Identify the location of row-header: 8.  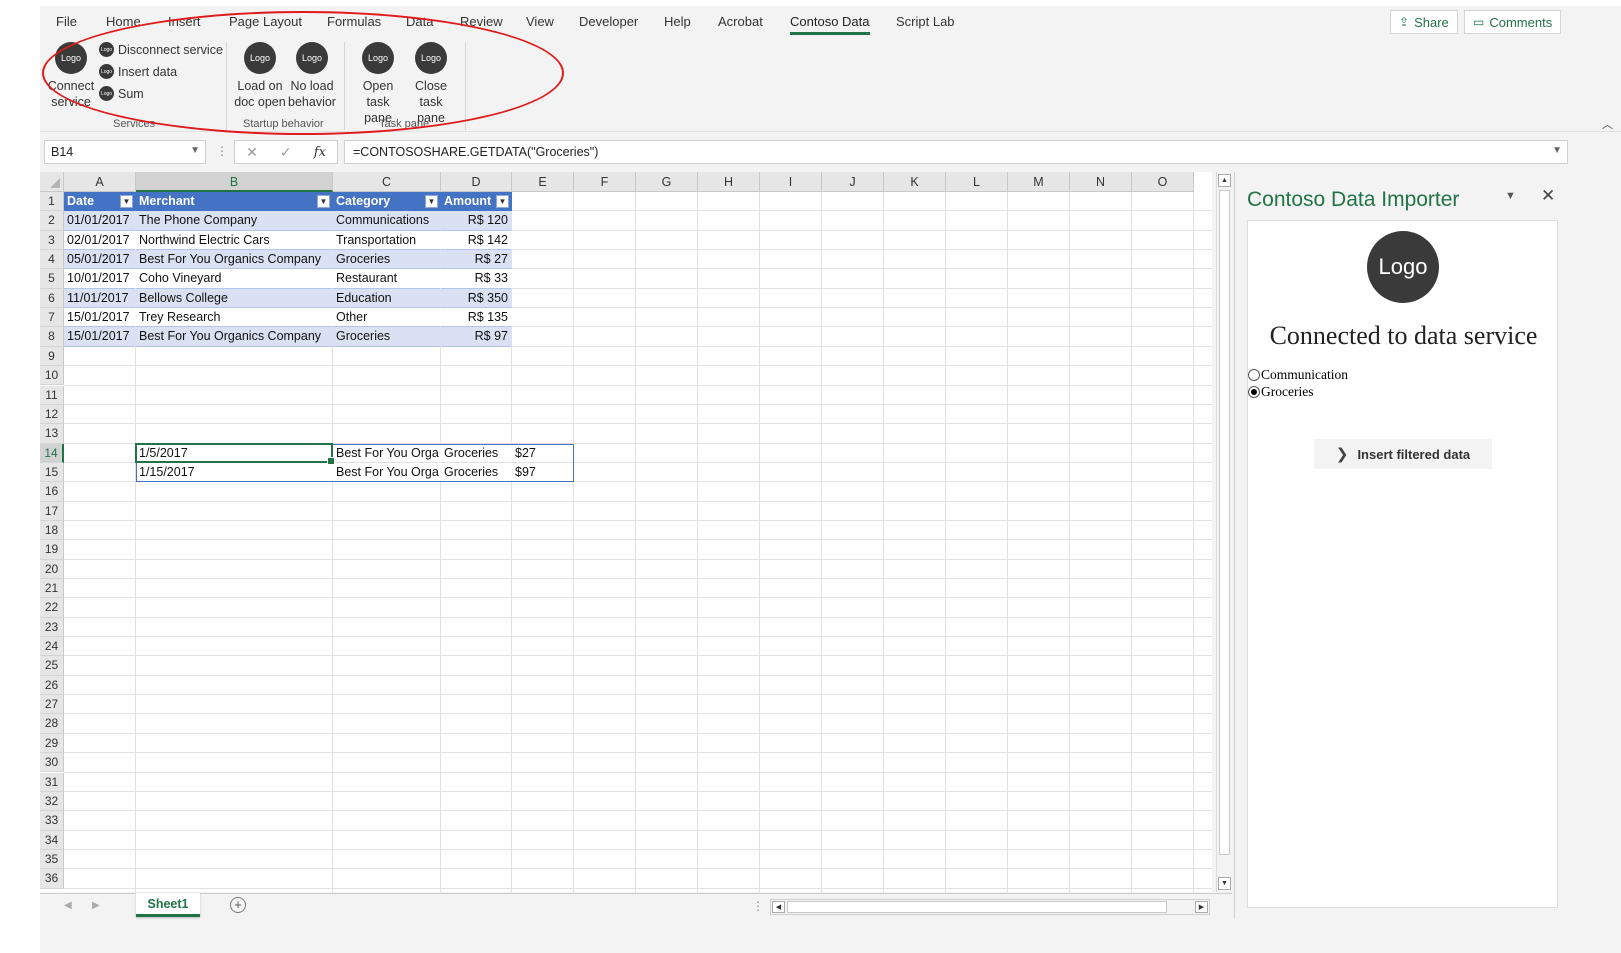
(52, 337).